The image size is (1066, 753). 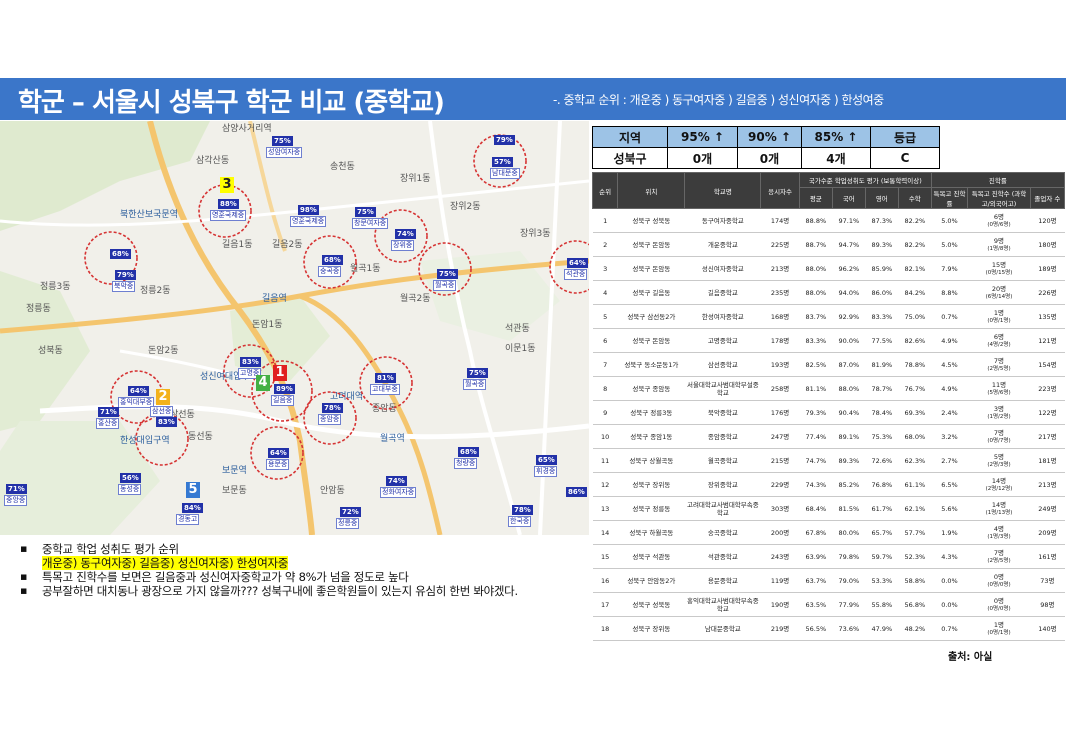 I want to click on table-cell-math: 57.7%, so click(x=915, y=532).